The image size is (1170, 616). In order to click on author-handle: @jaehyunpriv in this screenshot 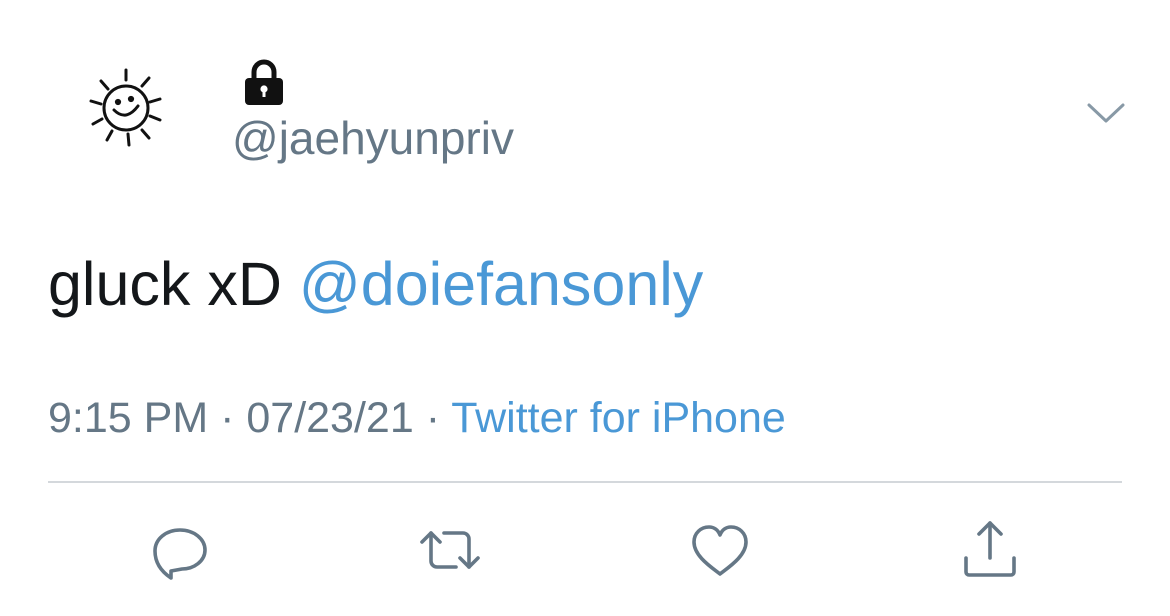, I will do `click(373, 138)`.